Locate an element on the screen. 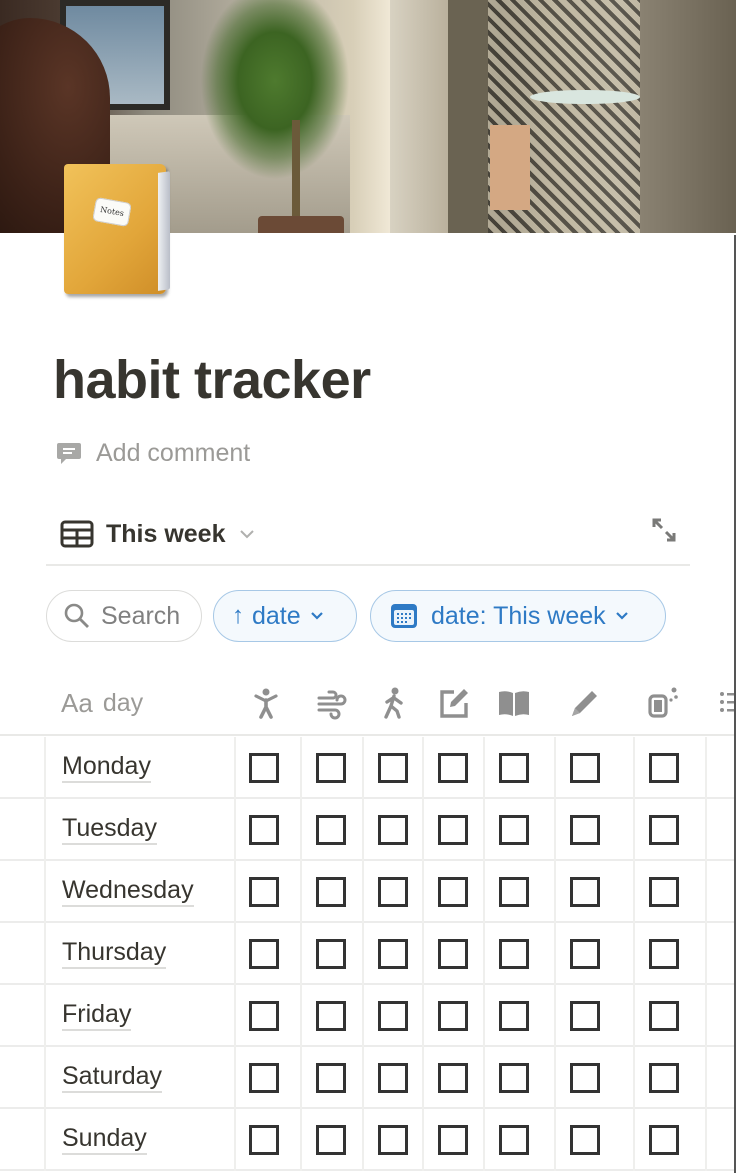 Image resolution: width=736 pixels, height=1173 pixels. add-comment-button: Add comment is located at coordinates (153, 453).